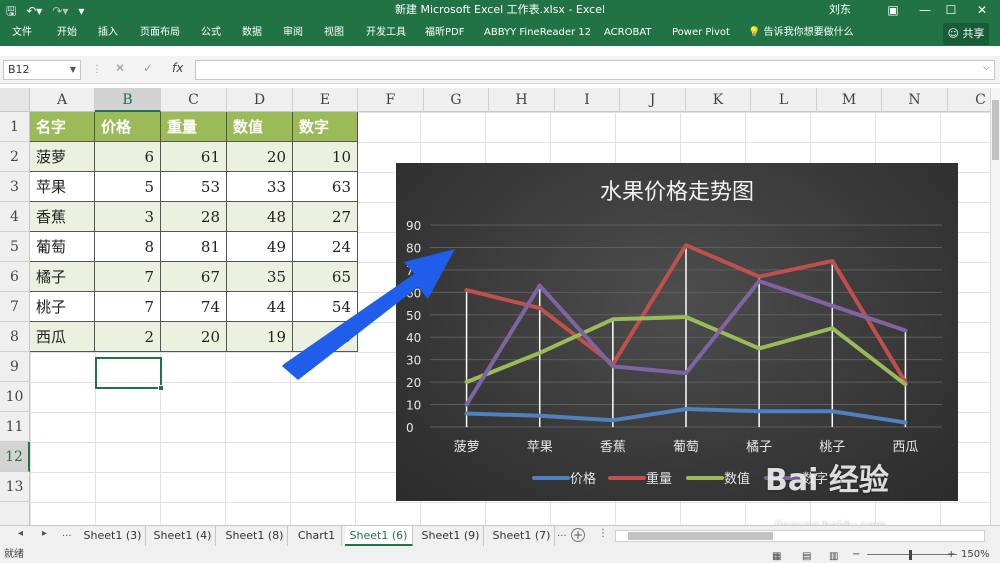 The width and height of the screenshot is (1000, 563). I want to click on horizontal-scroll-thumb, so click(700, 536).